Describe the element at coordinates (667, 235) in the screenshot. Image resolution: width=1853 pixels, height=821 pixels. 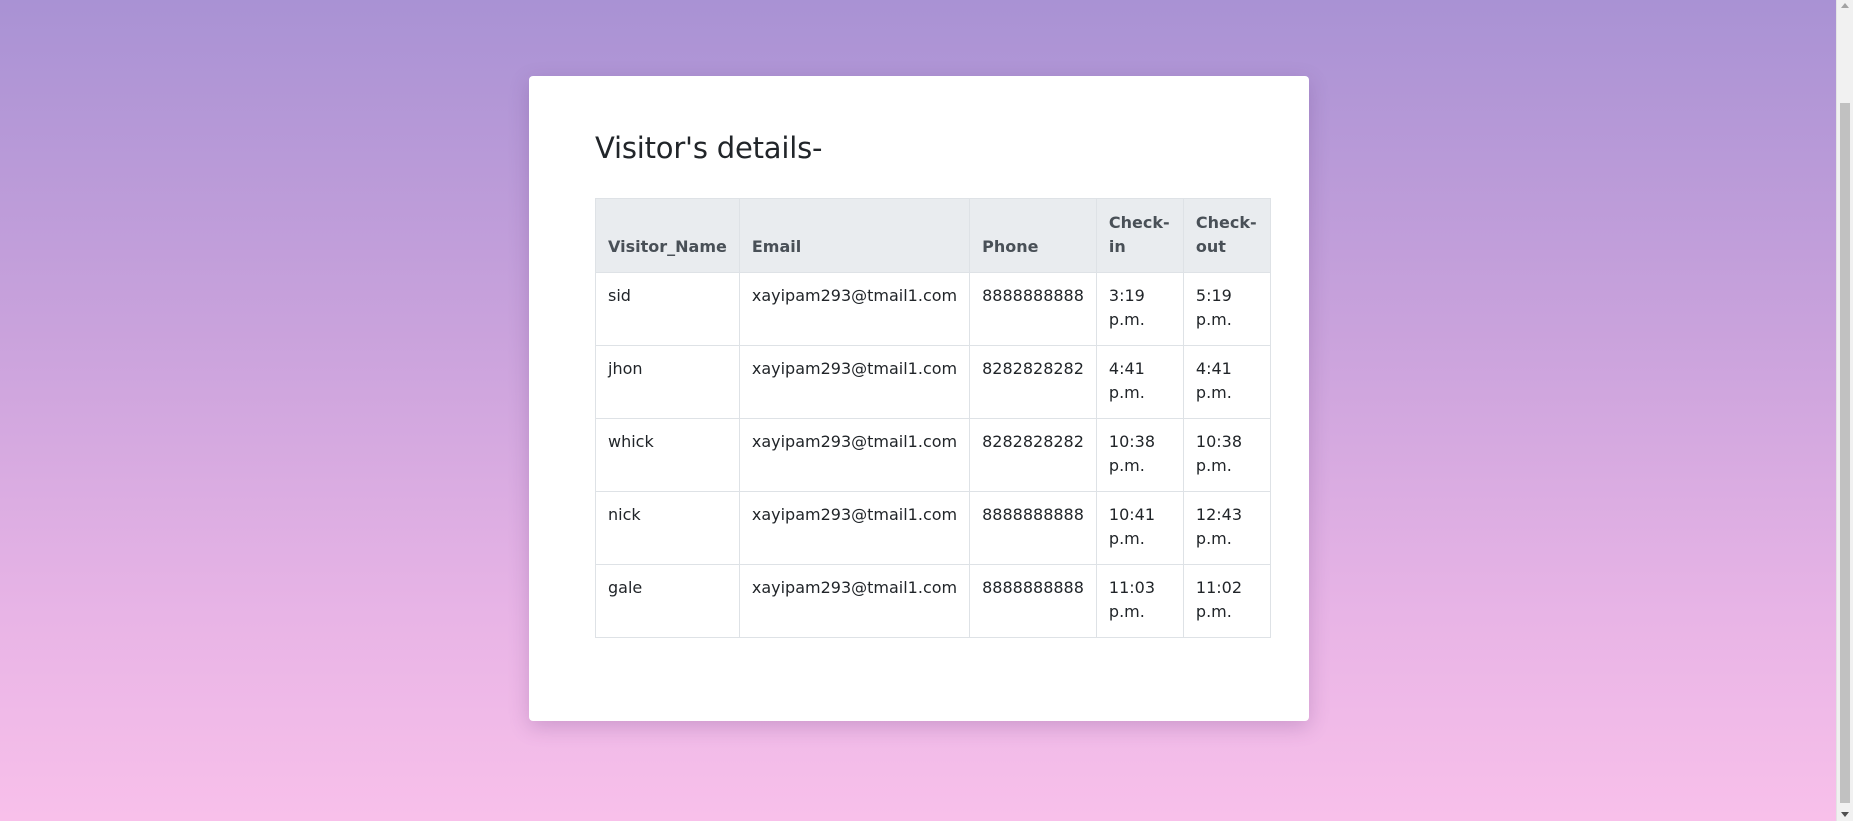
I see `header-visitor-name: Visitor_Name` at that location.